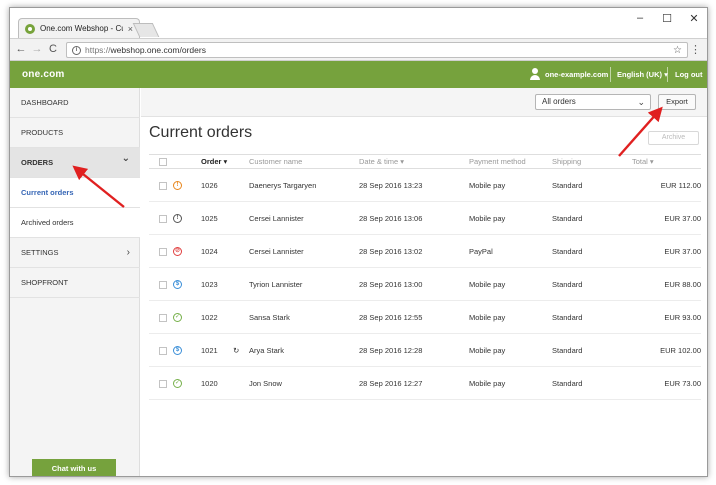  I want to click on column-header-payment: Payment method, so click(510, 161).